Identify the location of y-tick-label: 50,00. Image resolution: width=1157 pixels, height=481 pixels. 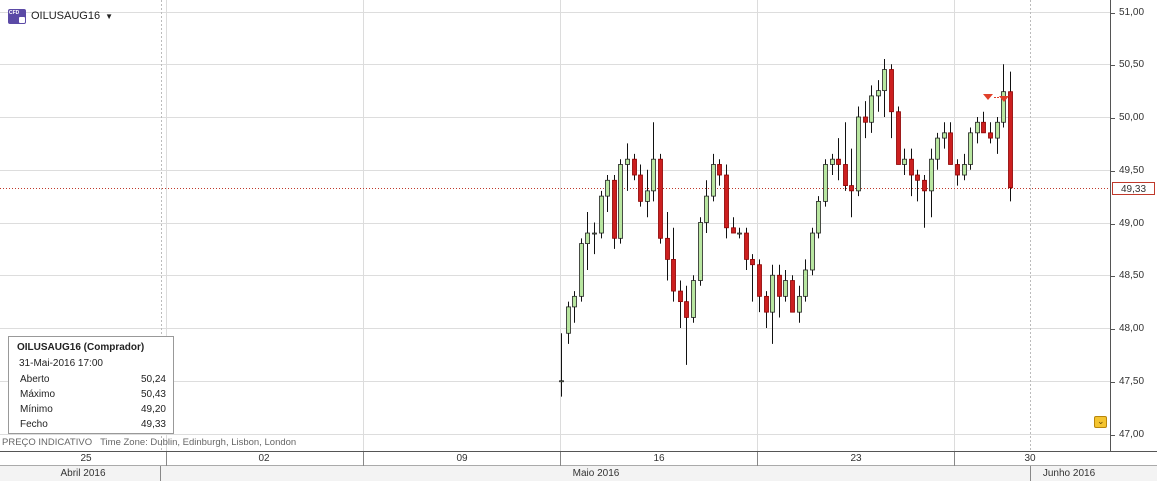
(1132, 117).